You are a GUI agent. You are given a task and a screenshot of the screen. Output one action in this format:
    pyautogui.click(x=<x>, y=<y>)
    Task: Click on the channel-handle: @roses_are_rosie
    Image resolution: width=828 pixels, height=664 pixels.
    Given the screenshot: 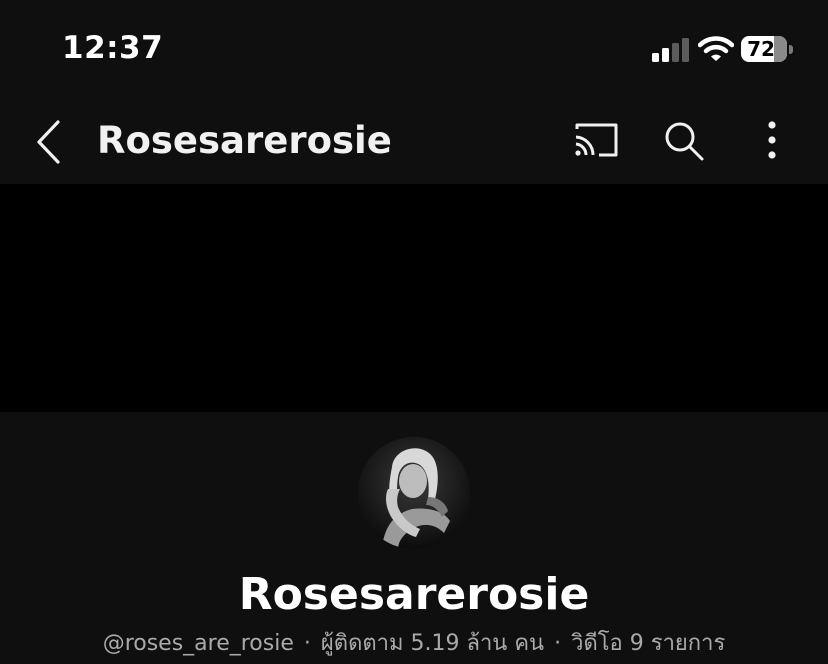 What is the action you would take?
    pyautogui.click(x=198, y=643)
    